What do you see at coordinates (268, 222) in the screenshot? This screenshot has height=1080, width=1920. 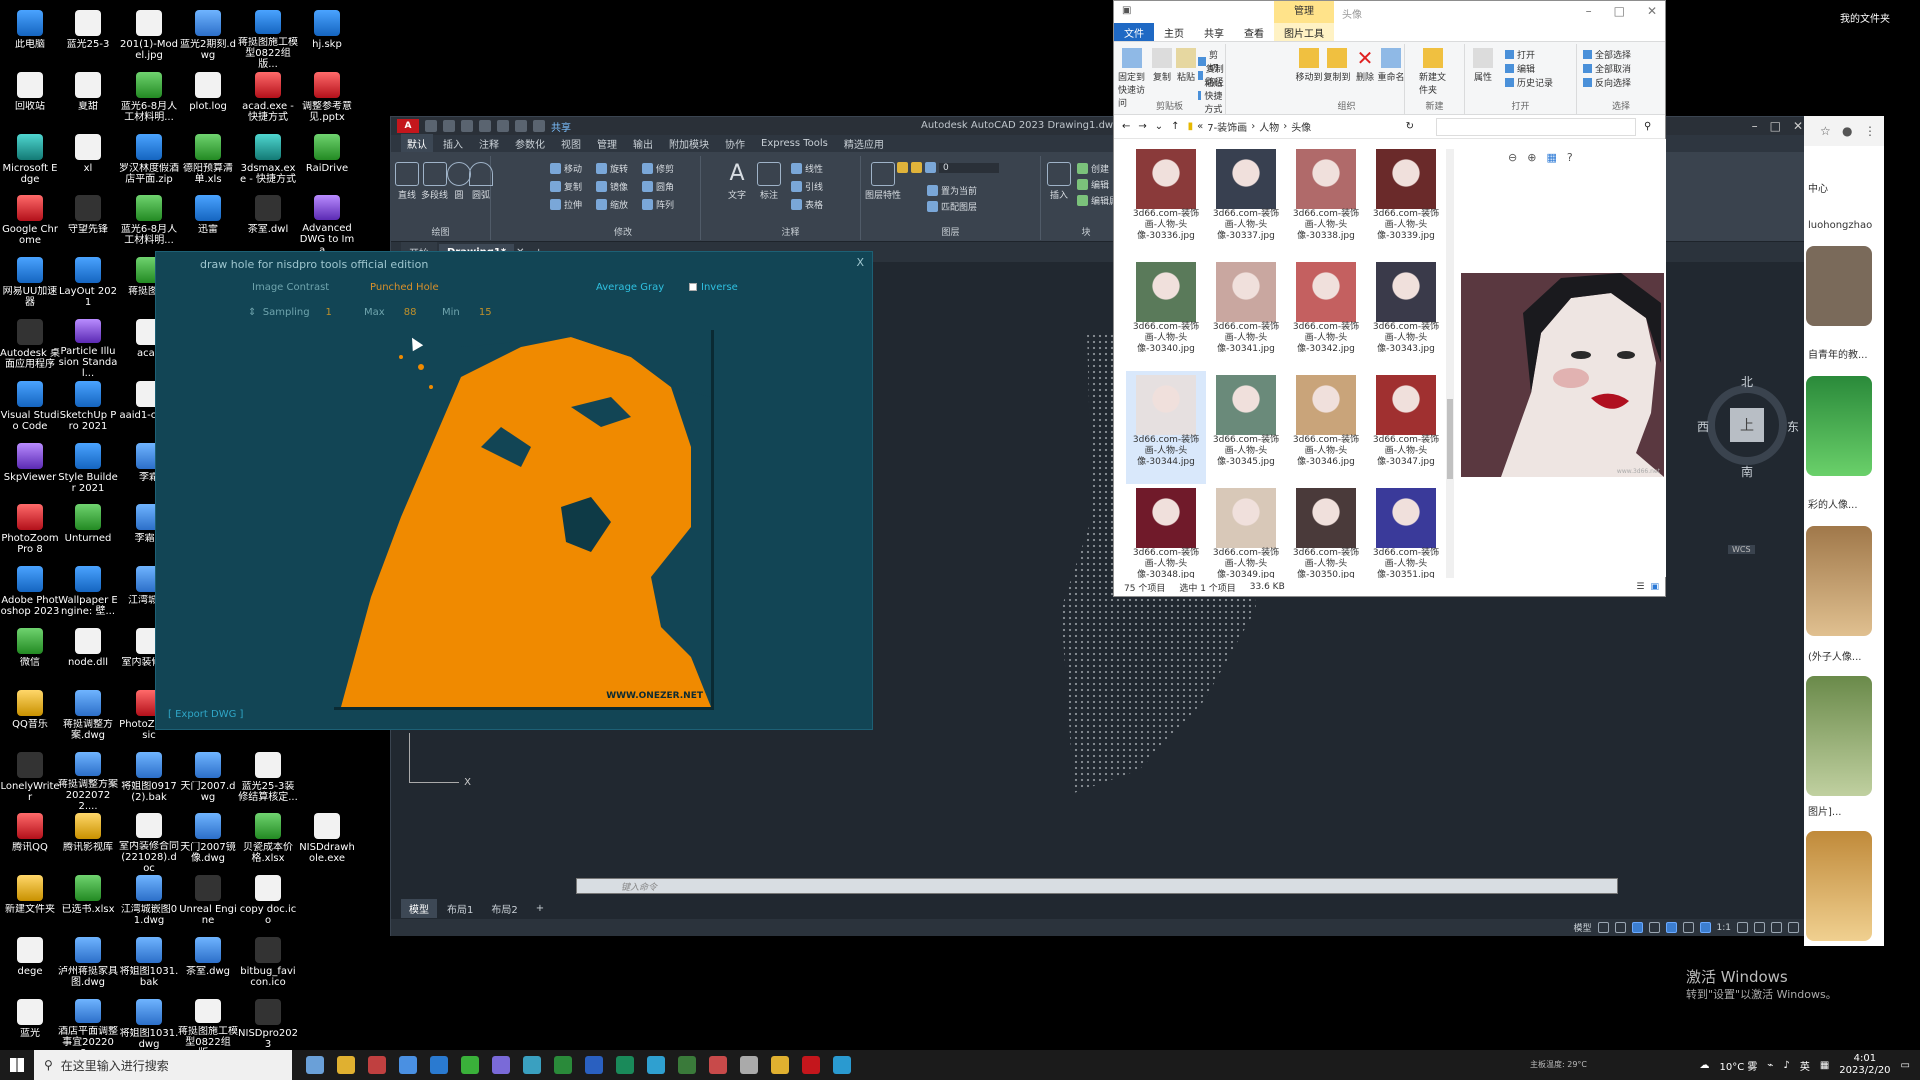 I see `desktop-item: 茶室.dwl` at bounding box center [268, 222].